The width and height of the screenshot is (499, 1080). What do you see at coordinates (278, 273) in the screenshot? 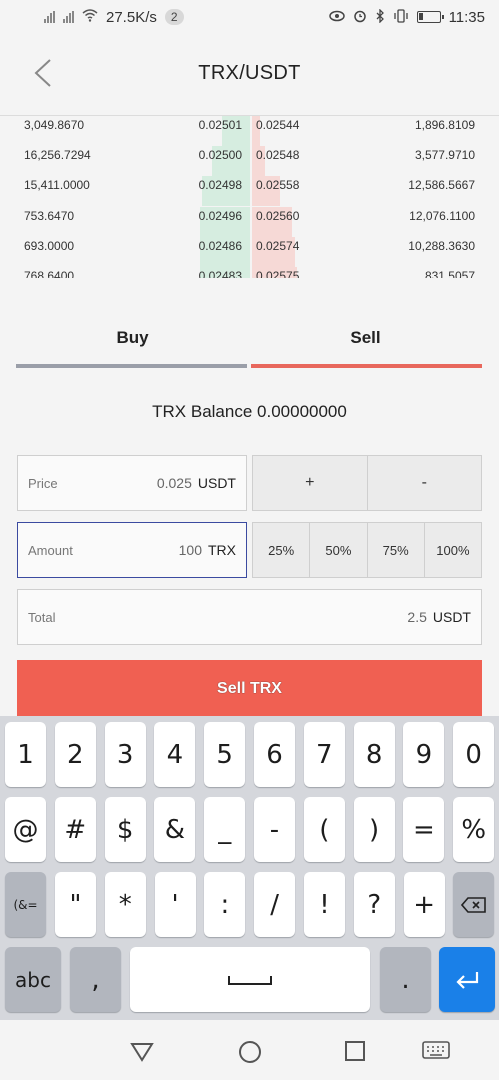
I see `ask-price: 0.02575` at bounding box center [278, 273].